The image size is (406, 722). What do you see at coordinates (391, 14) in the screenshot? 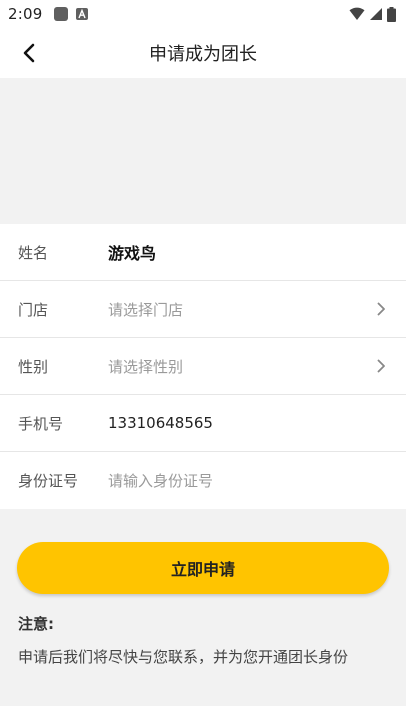
I see `battery-icon` at bounding box center [391, 14].